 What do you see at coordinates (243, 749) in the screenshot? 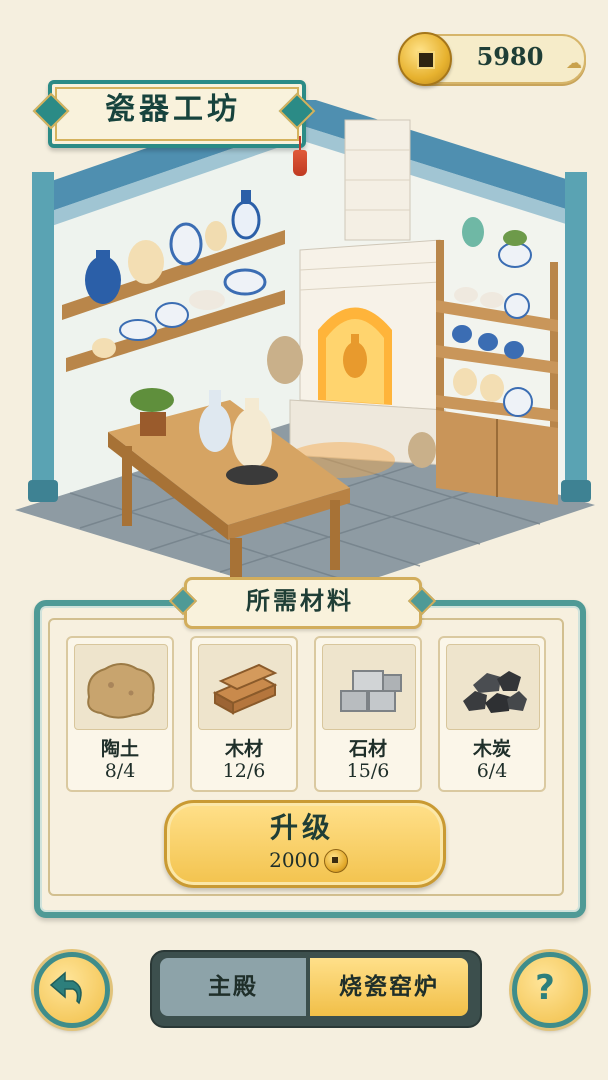
I see `material-name: 木材` at bounding box center [243, 749].